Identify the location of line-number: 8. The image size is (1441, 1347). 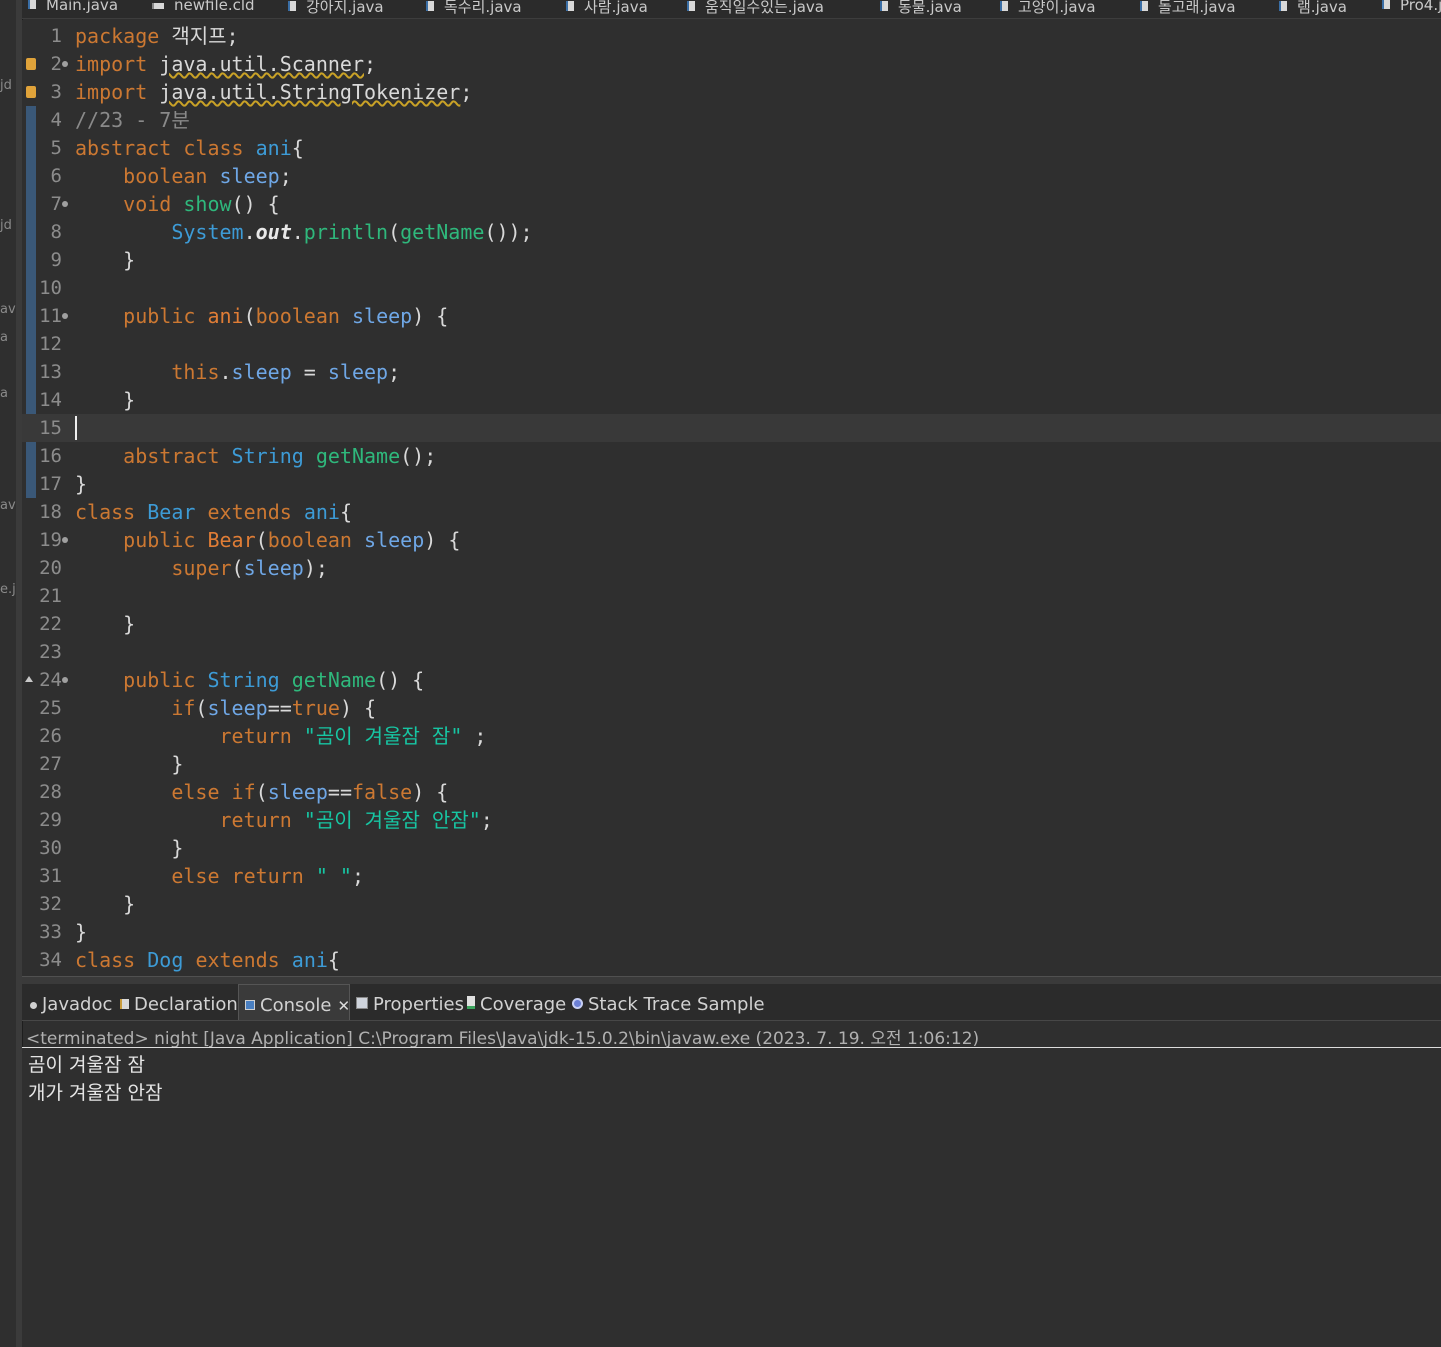
(56, 232).